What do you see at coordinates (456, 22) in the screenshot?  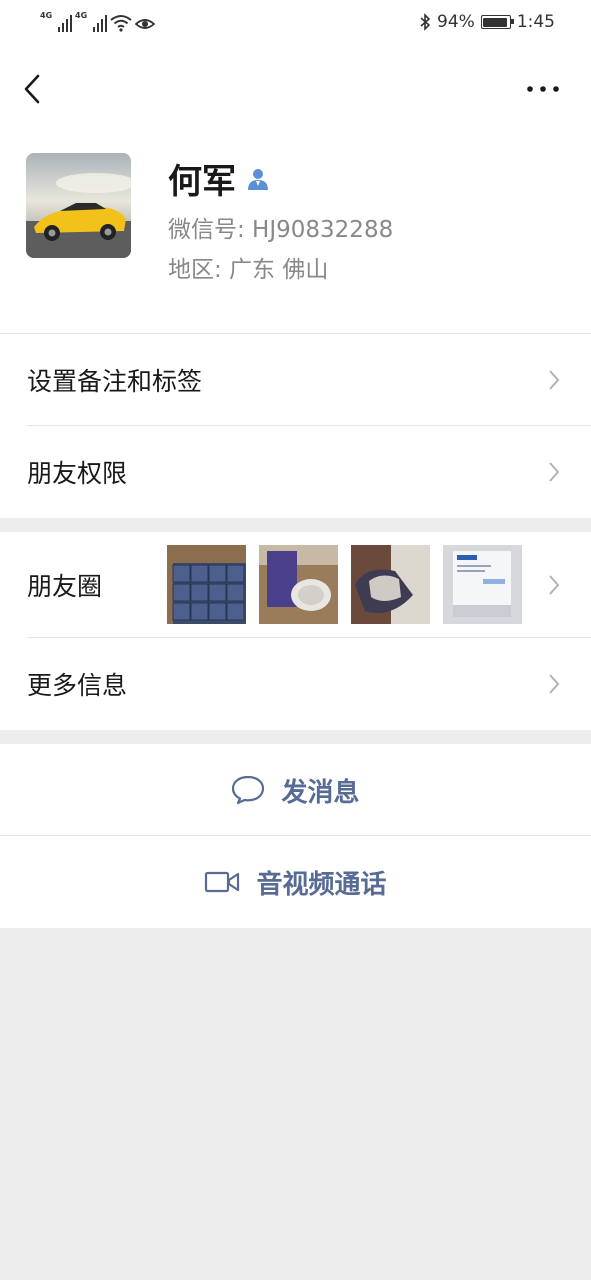 I see `battery-percent: 94%` at bounding box center [456, 22].